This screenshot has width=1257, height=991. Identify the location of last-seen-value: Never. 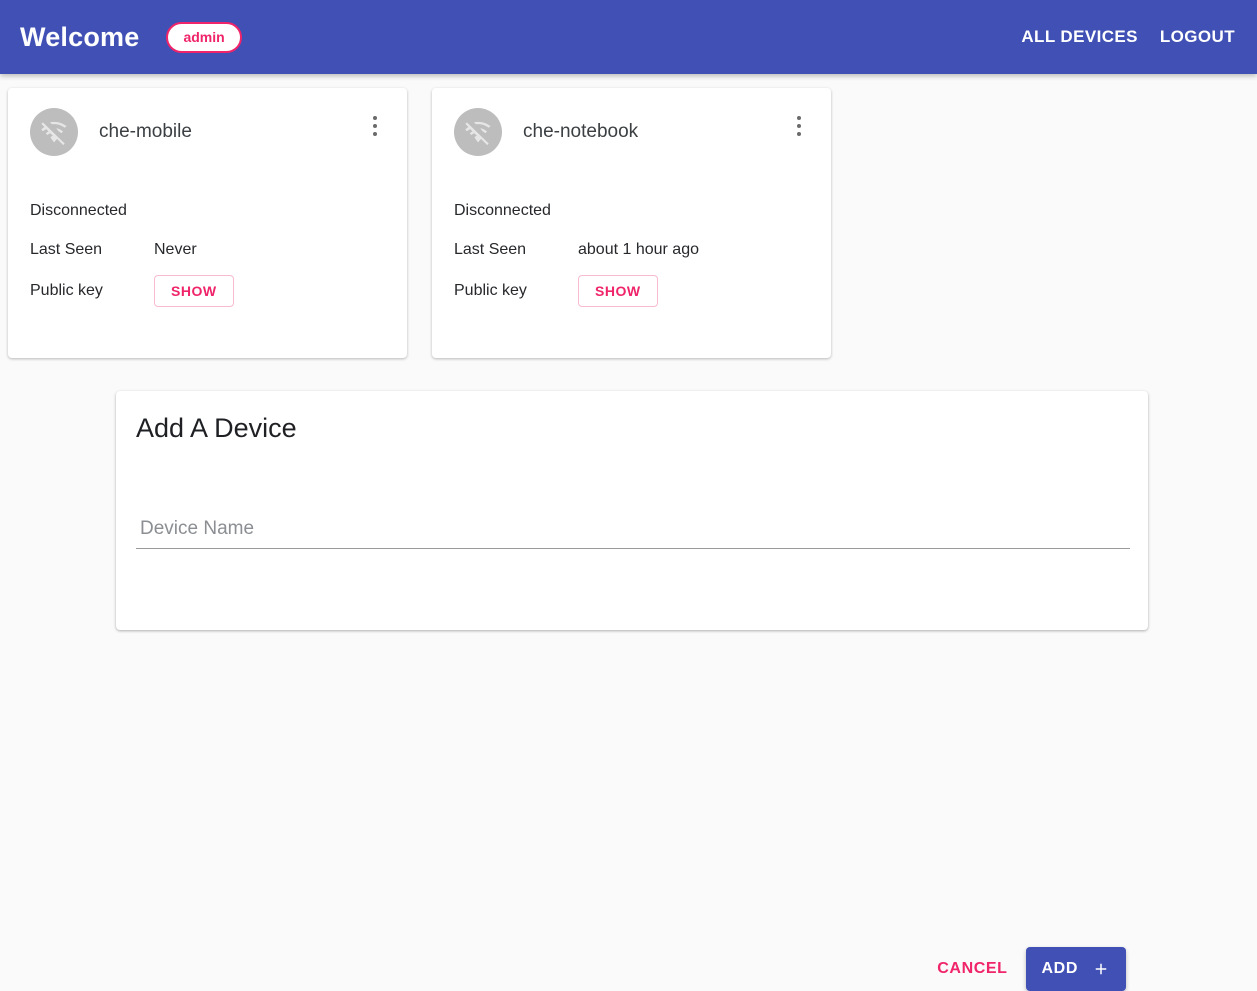
(175, 249).